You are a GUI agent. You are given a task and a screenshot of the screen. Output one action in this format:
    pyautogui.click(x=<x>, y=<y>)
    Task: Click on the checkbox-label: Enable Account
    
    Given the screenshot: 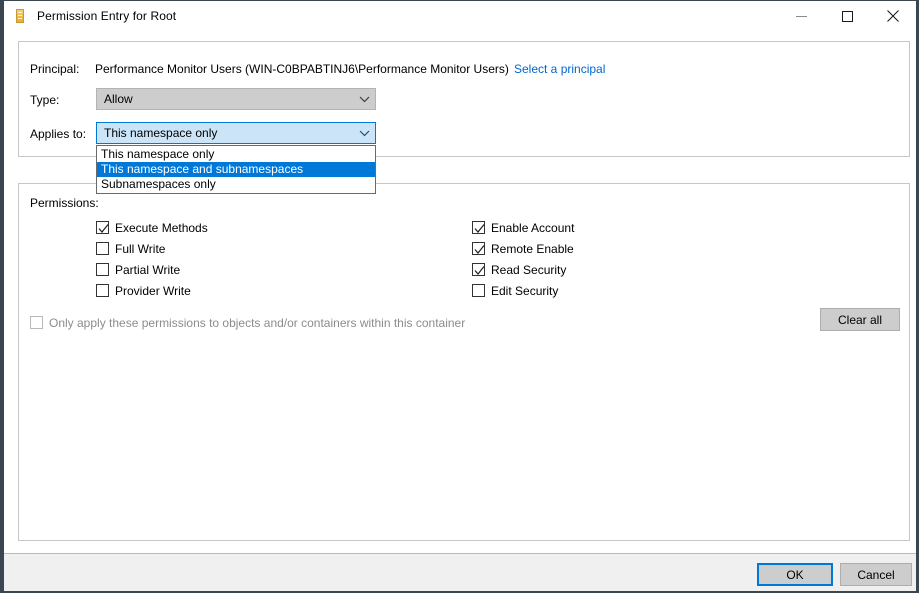 What is the action you would take?
    pyautogui.click(x=533, y=227)
    